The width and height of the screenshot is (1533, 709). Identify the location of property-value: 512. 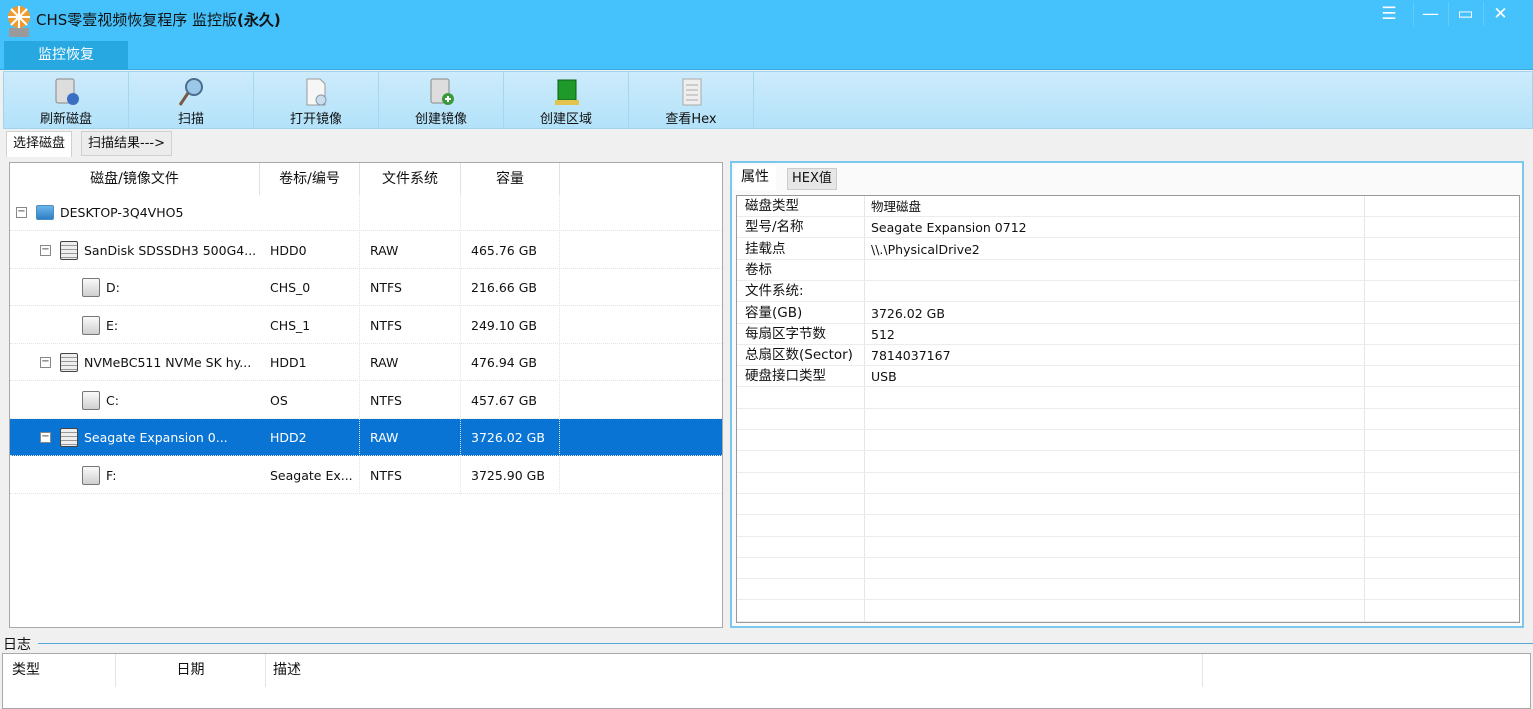
(883, 334).